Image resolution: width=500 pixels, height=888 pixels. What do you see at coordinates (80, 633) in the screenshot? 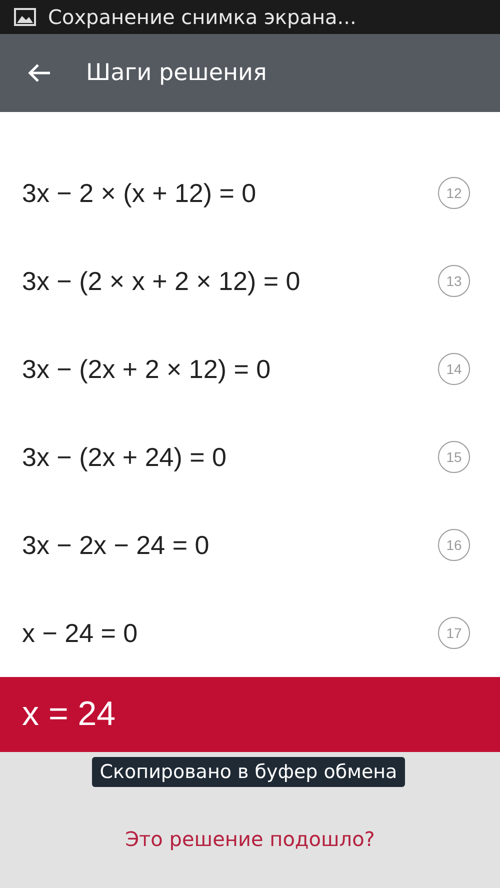
I see `equation-step: x − 24 = 0` at bounding box center [80, 633].